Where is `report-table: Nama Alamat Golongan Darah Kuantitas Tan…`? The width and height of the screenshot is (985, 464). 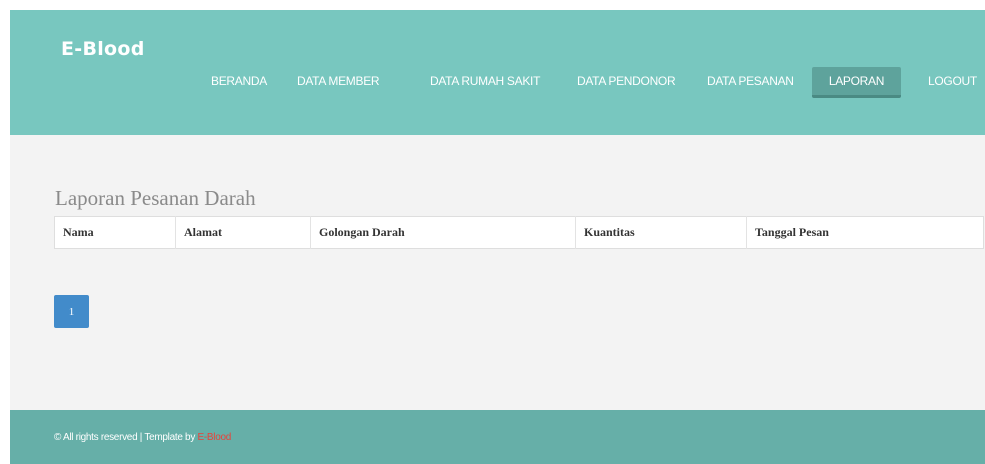
report-table: Nama Alamat Golongan Darah Kuantitas Tan… is located at coordinates (519, 232).